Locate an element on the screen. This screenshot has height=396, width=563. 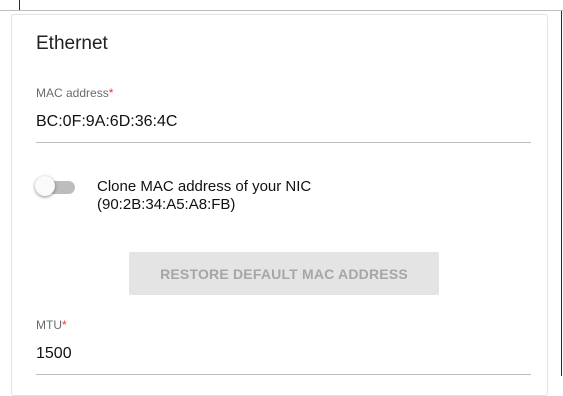
section-title: Ethernet is located at coordinates (72, 43).